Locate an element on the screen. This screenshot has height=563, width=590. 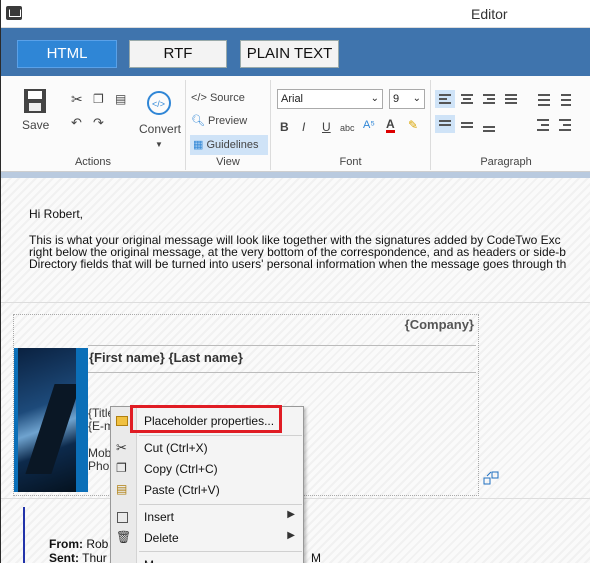
indent-increase-icon is located at coordinates (563, 124).